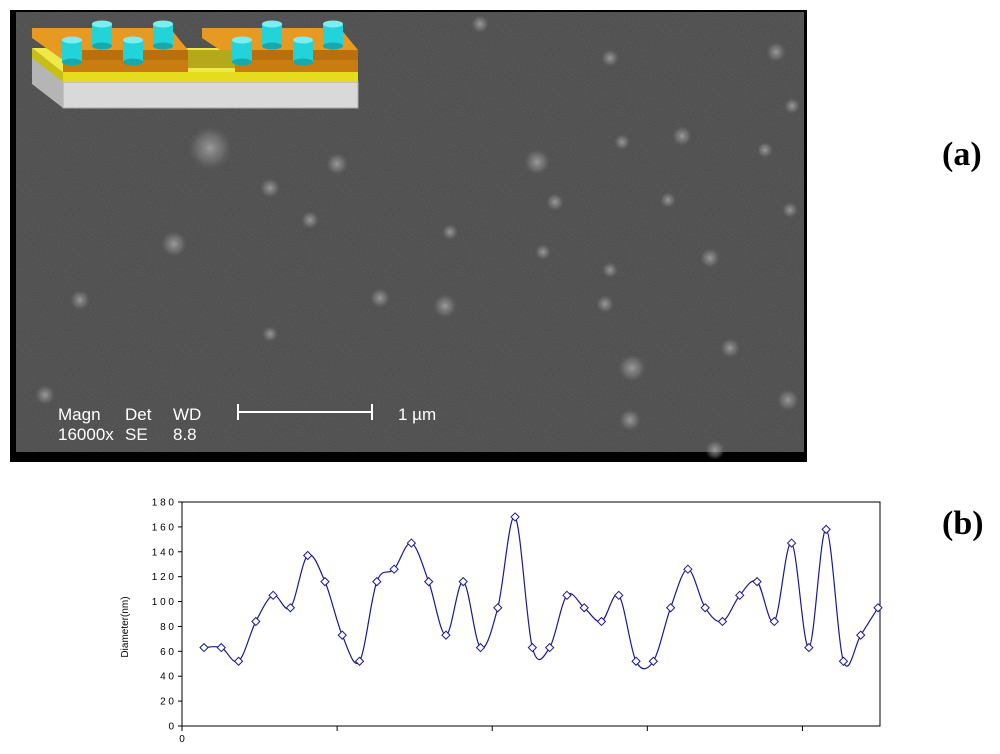 This screenshot has height=754, width=1000. I want to click on panel-label-a: (a), so click(962, 154).